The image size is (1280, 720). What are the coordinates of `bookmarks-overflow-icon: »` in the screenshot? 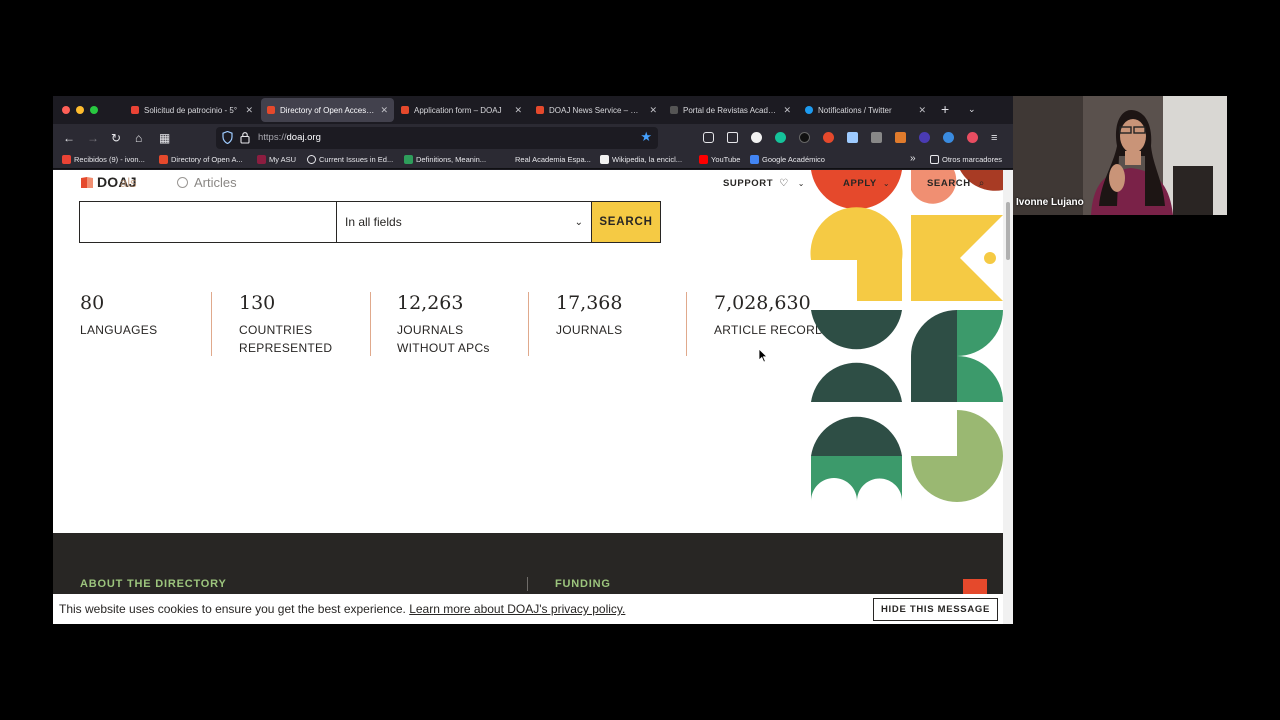 It's located at (913, 158).